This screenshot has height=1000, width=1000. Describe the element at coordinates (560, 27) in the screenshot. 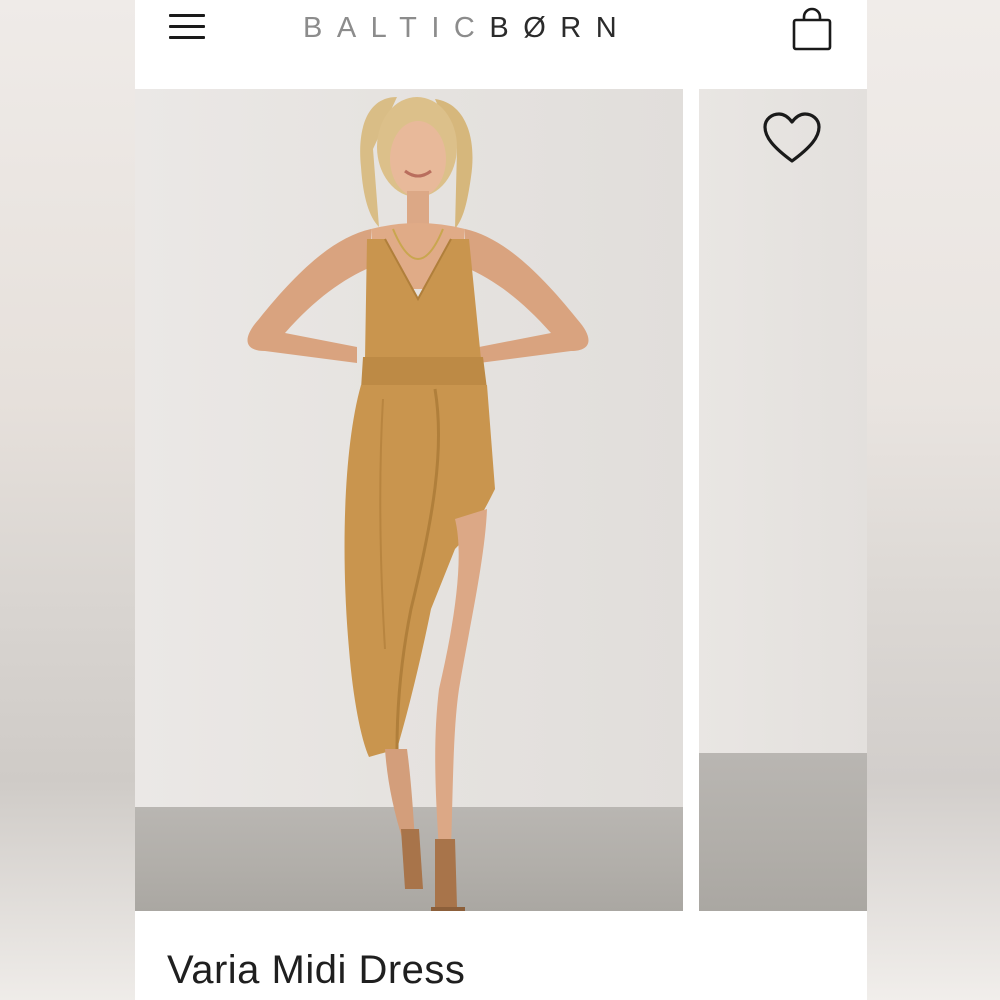

I see `brand-logo-dark: BØRN` at that location.